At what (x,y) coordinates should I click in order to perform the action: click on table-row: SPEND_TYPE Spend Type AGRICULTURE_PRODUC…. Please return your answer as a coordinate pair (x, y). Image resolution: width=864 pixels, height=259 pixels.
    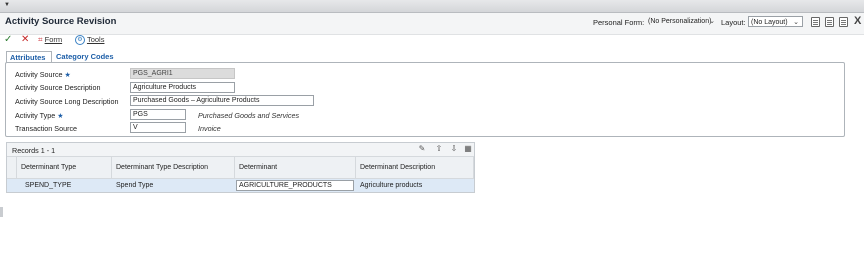
    Looking at the image, I should click on (240, 185).